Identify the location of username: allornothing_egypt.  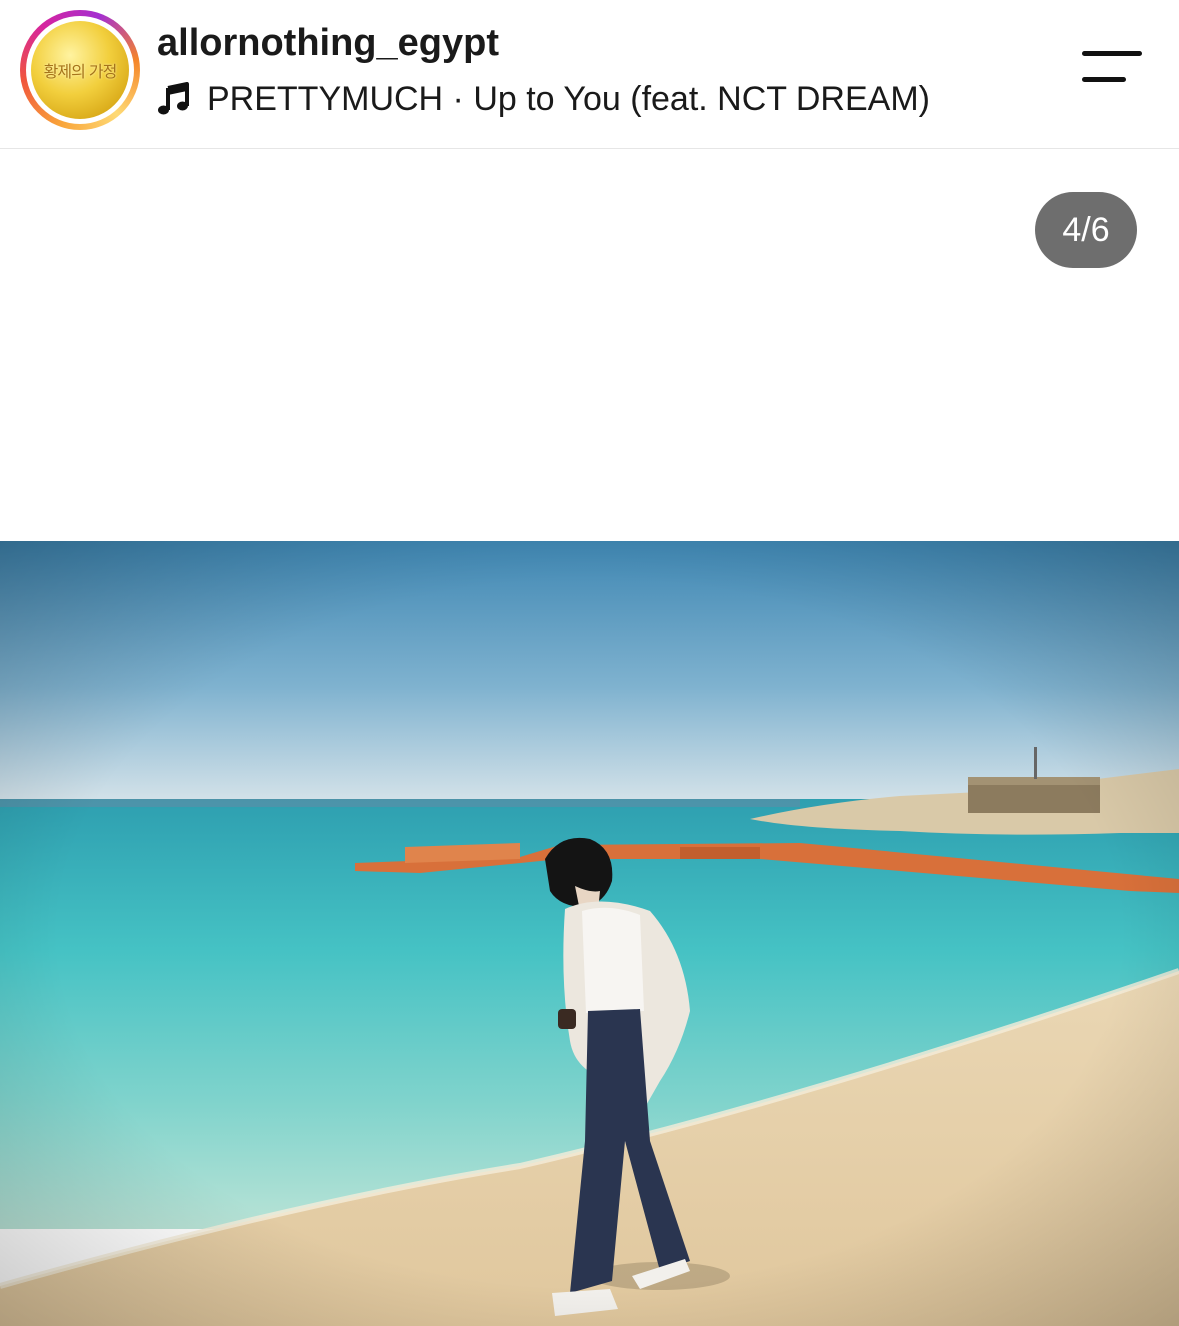
(328, 43).